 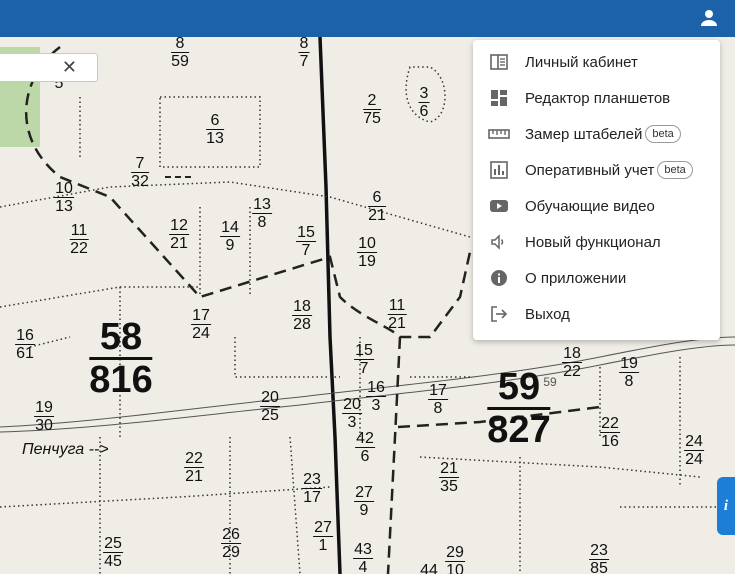 What do you see at coordinates (179, 234) in the screenshot?
I see `quarter-label: 12 21` at bounding box center [179, 234].